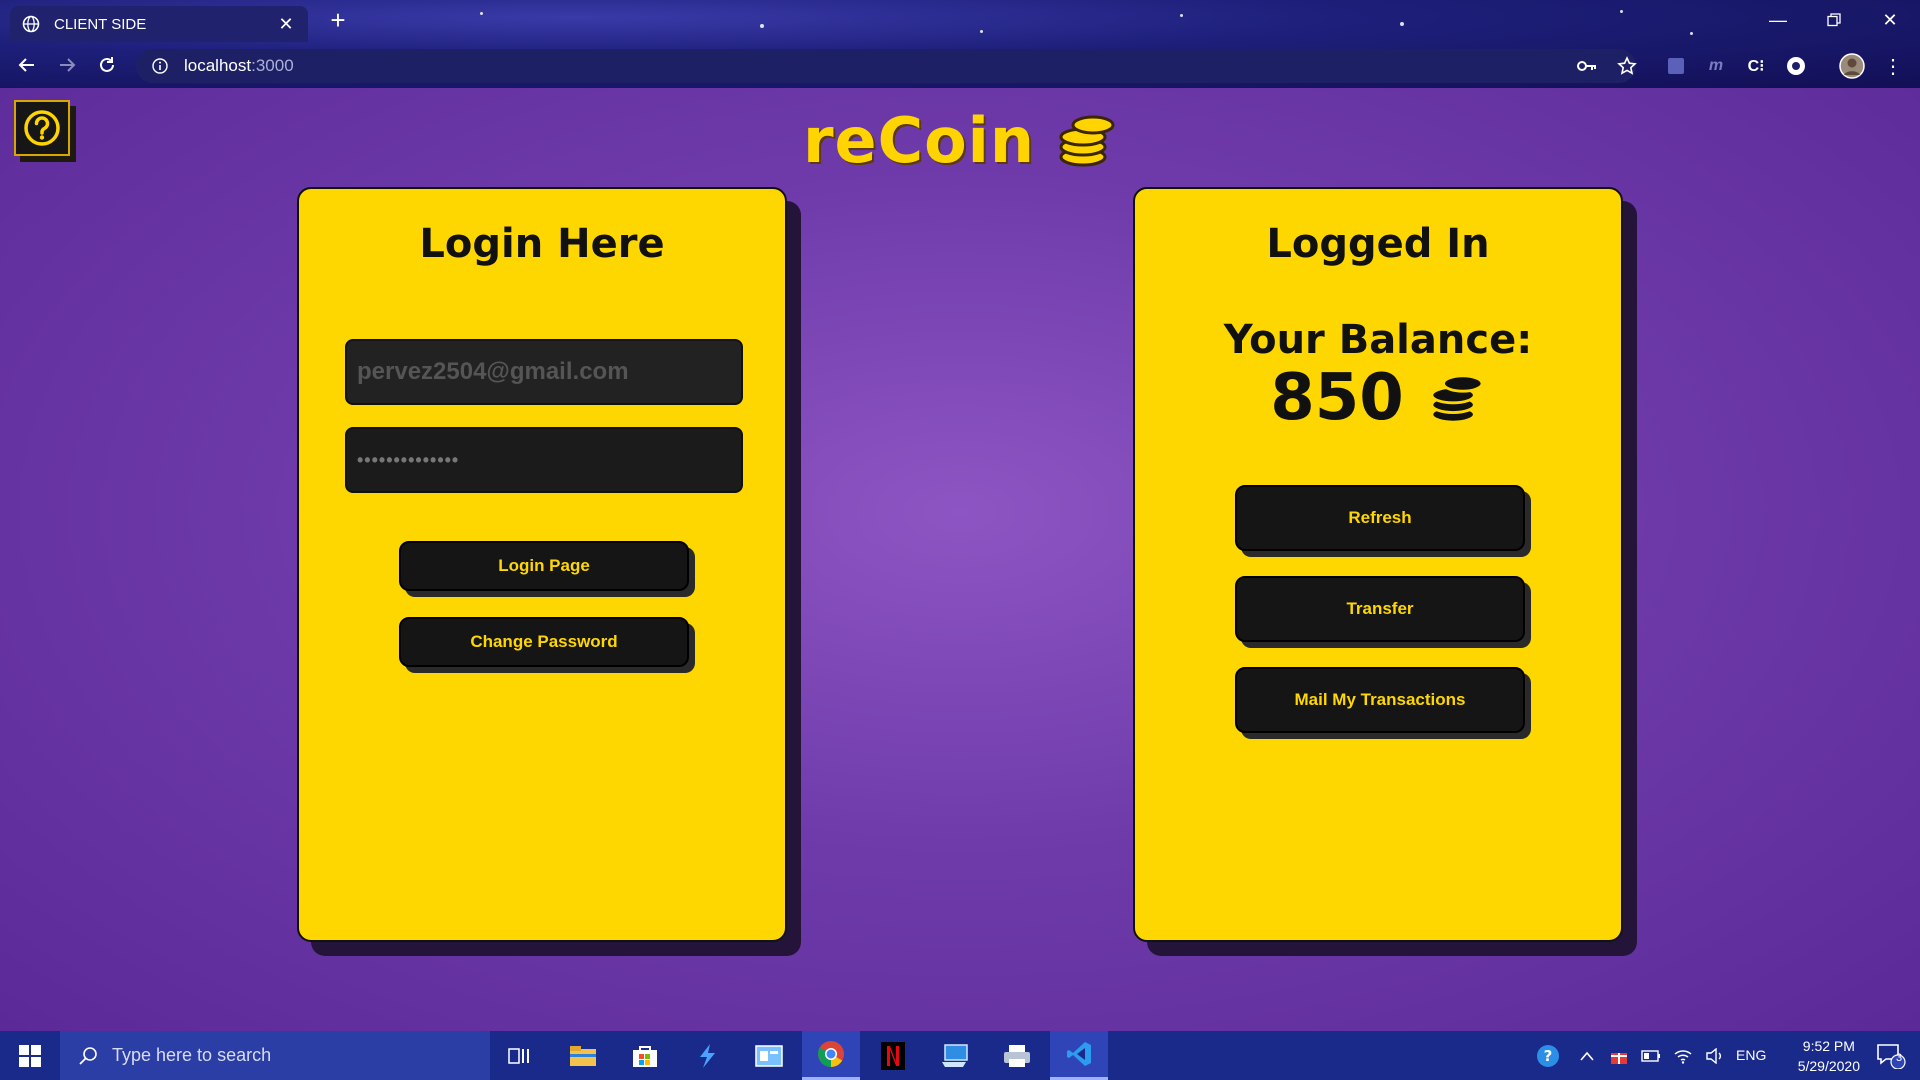 The height and width of the screenshot is (1080, 1920). What do you see at coordinates (544, 372) in the screenshot?
I see `email-field: pervez2504@gmail.com` at bounding box center [544, 372].